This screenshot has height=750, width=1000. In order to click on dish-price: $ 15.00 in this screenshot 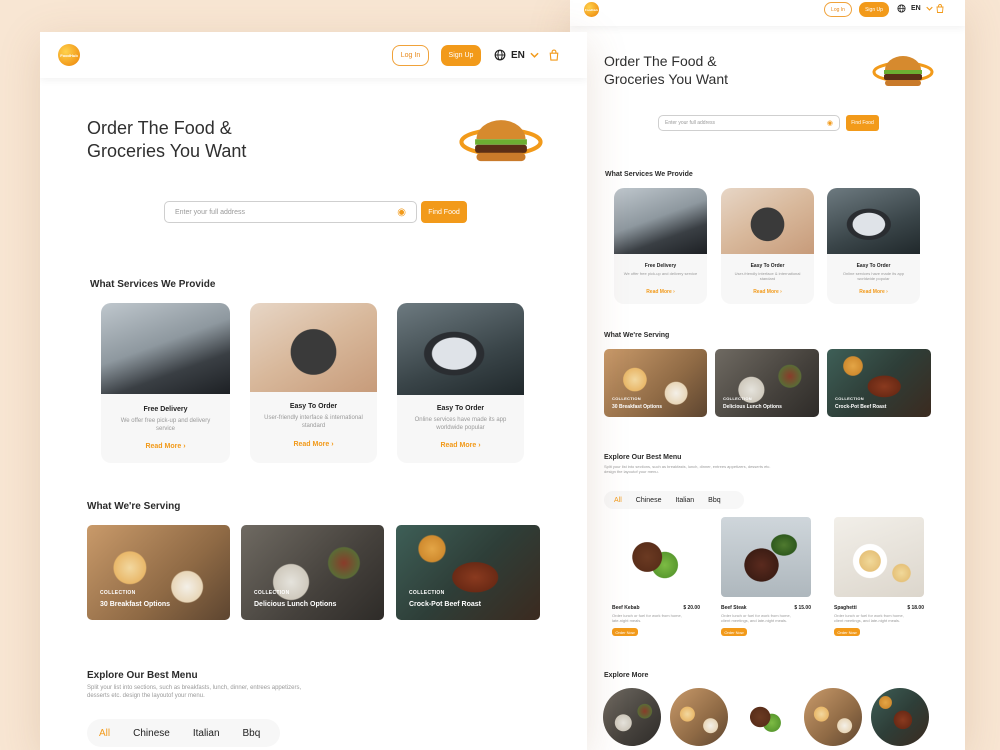, I will do `click(802, 608)`.